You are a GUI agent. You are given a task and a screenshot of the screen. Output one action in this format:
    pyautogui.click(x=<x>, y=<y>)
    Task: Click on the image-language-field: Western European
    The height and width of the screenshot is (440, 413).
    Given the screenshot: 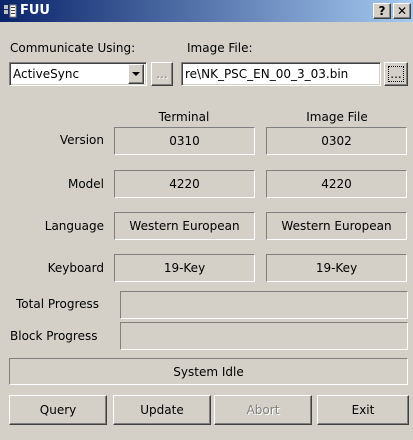 What is the action you would take?
    pyautogui.click(x=336, y=226)
    